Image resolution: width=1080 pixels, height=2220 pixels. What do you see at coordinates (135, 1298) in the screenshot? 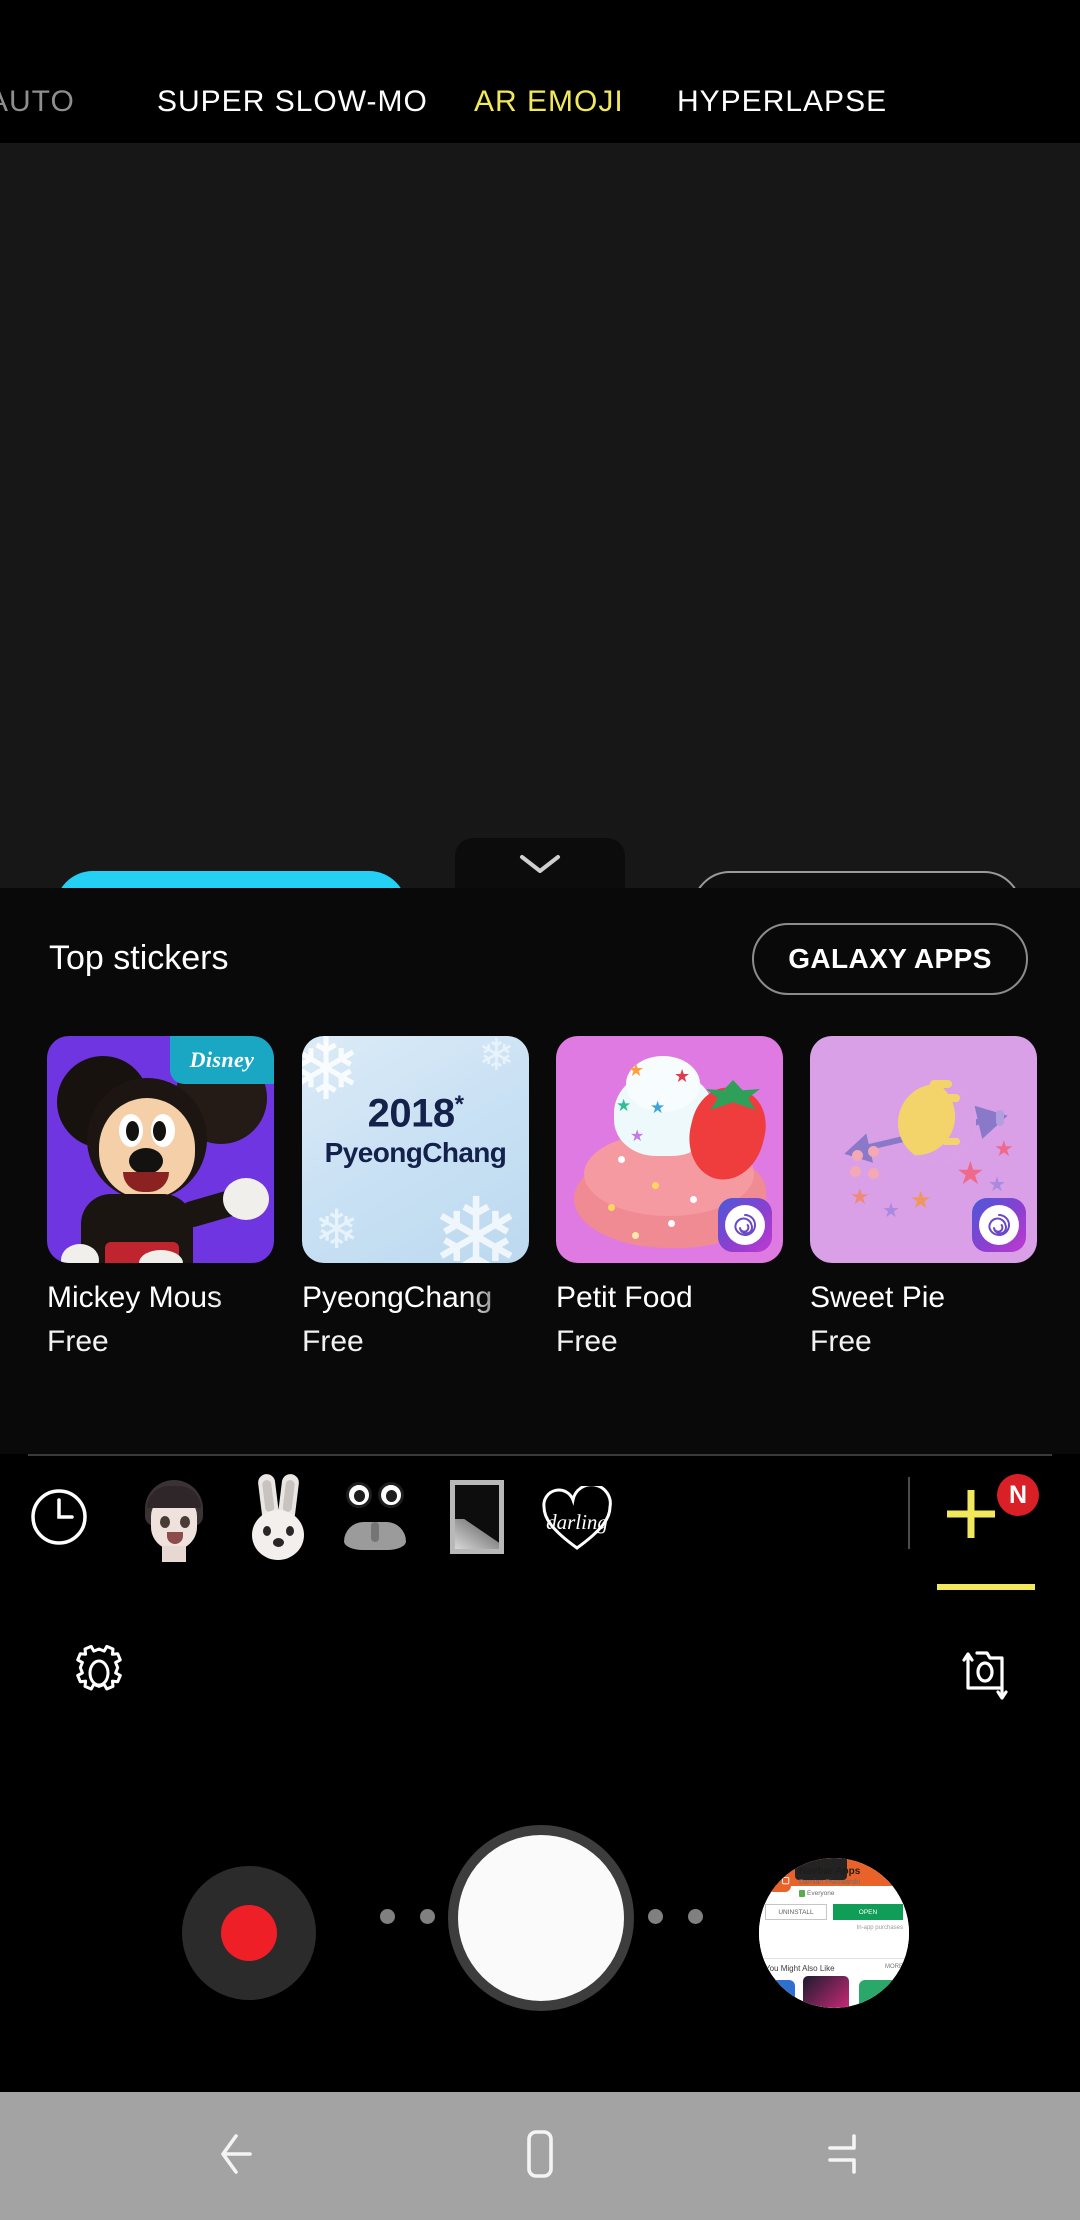
I see `sticker-card-title: Mickey Mous` at bounding box center [135, 1298].